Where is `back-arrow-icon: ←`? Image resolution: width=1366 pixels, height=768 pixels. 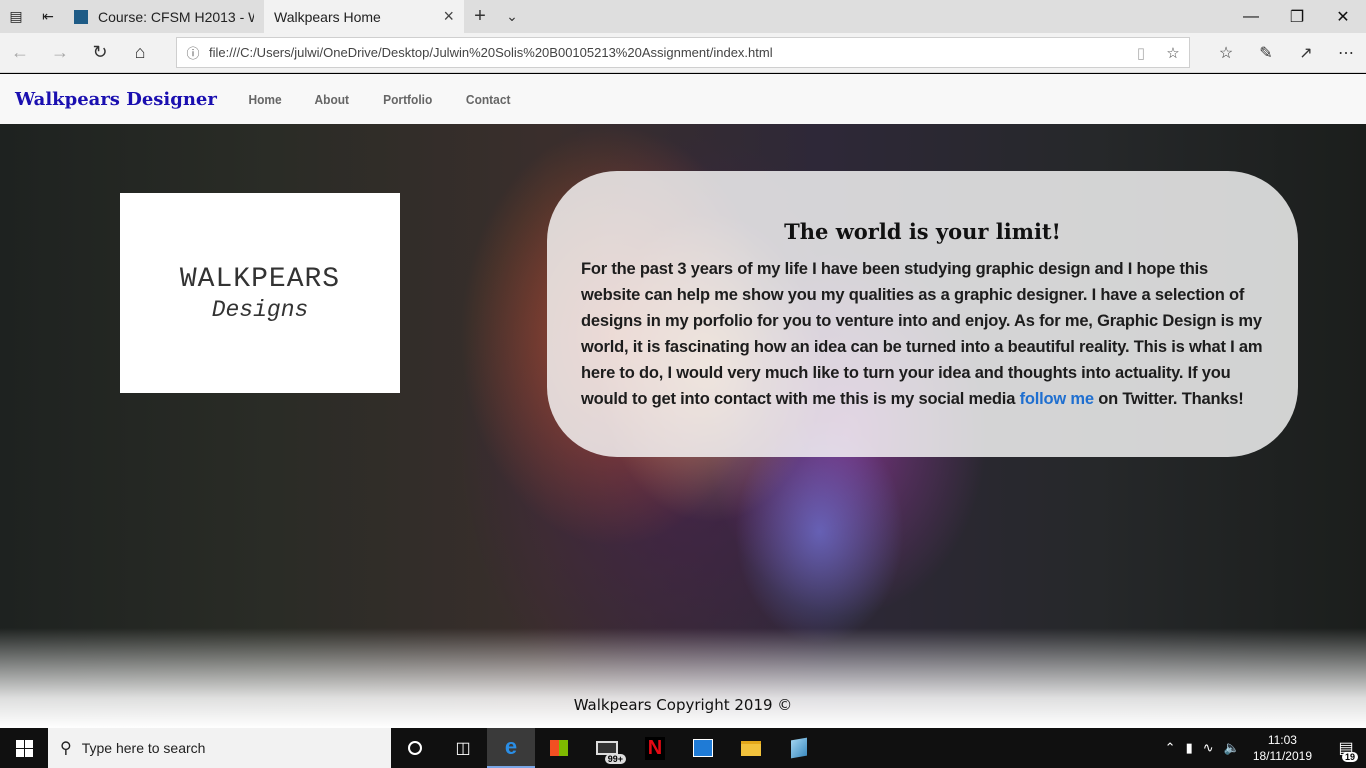 back-arrow-icon: ← is located at coordinates (20, 53).